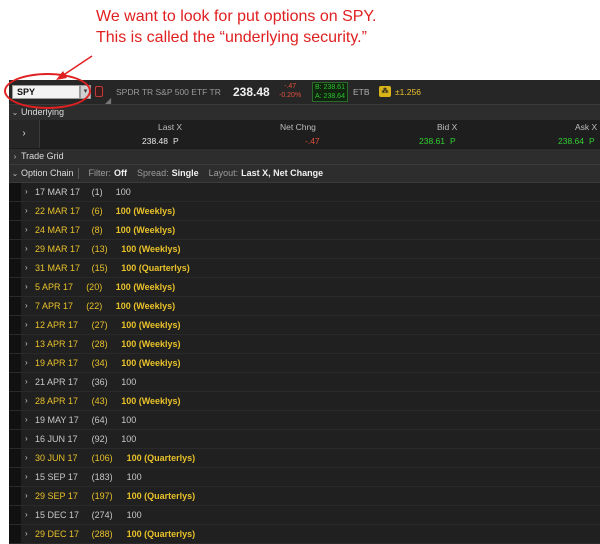 The height and width of the screenshot is (544, 600). Describe the element at coordinates (304, 401) in the screenshot. I see `expiration-row: › 28 APR 17 (43) 100 (Weeklys)` at that location.